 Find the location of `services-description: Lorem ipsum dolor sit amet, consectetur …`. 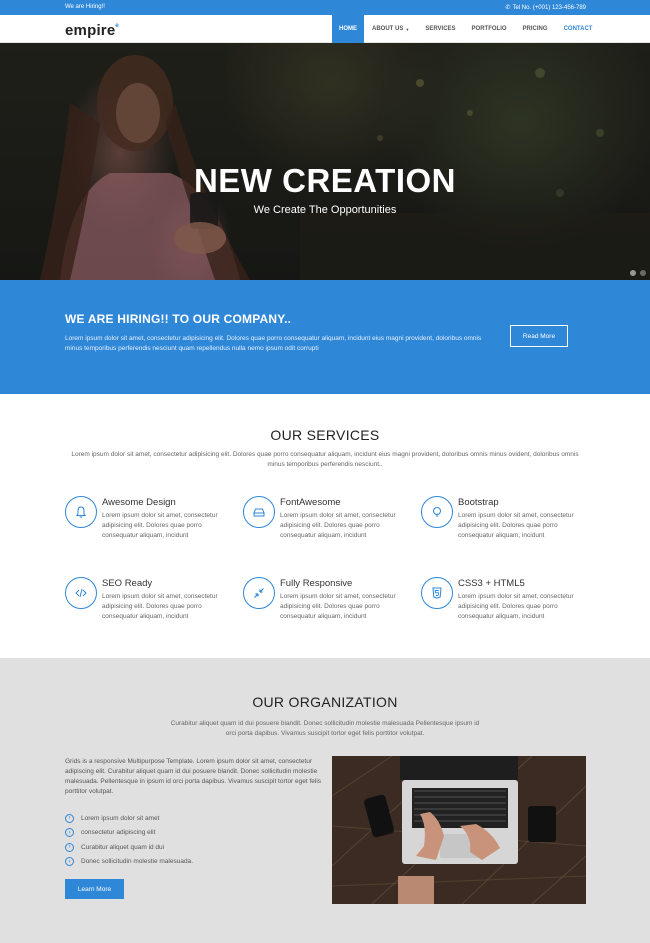

services-description: Lorem ipsum dolor sit amet, consectetur … is located at coordinates (325, 459).